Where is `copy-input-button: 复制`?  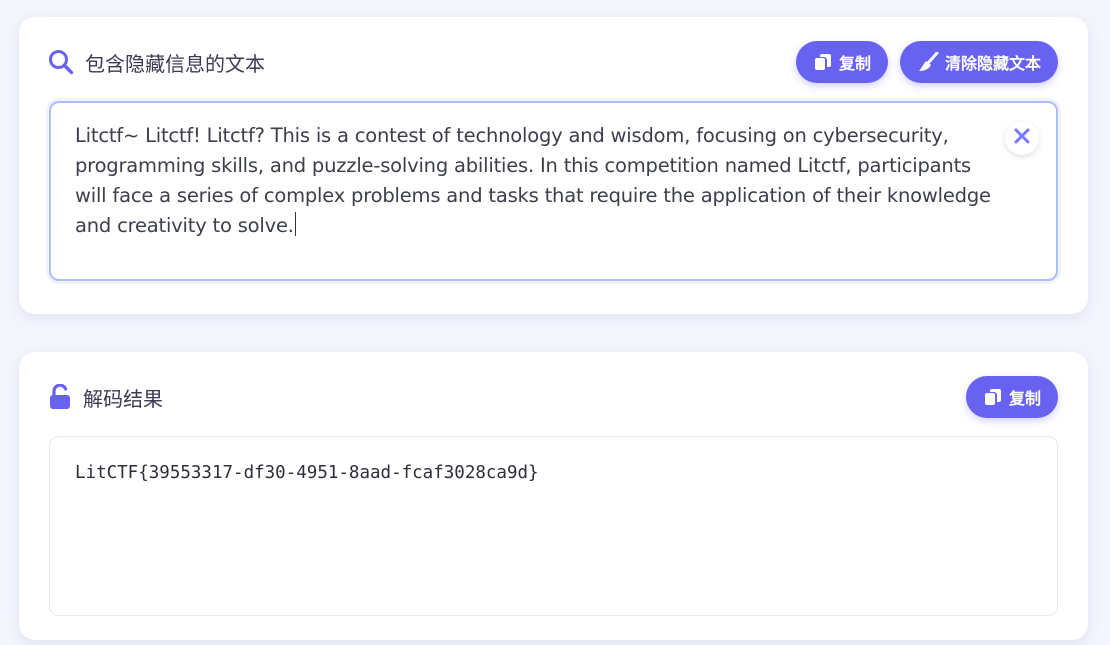
copy-input-button: 复制 is located at coordinates (841, 62).